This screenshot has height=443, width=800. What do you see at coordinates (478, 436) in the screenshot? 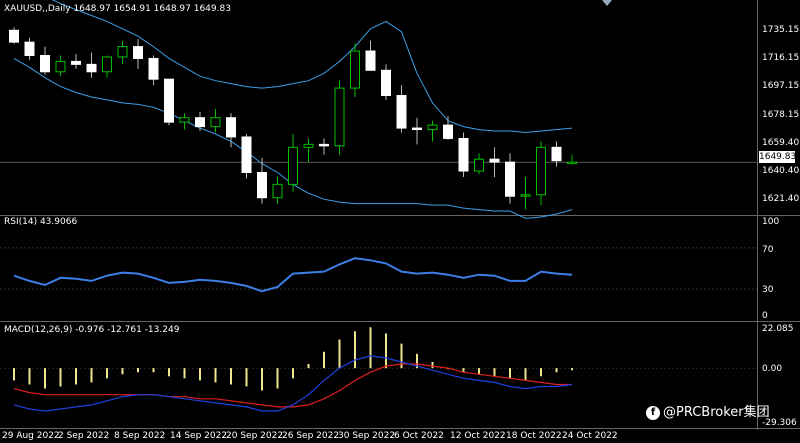
I see `date-tick: 12 Oct 2022` at bounding box center [478, 436].